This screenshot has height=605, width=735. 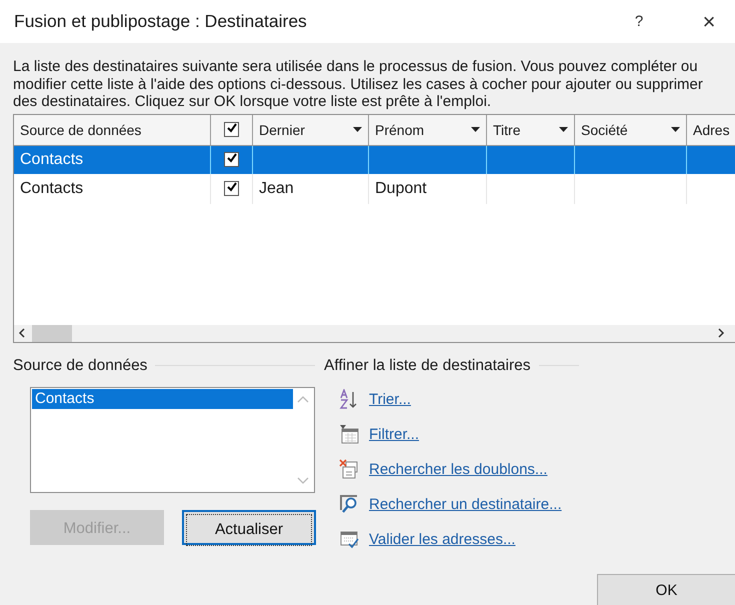 I want to click on group-title: Affiner la liste de destinataires, so click(x=427, y=365).